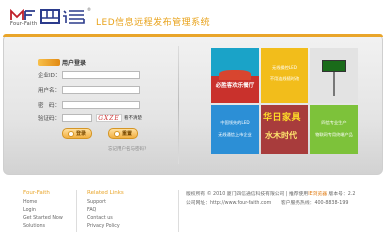  Describe the element at coordinates (49, 119) in the screenshot. I see `captcha-label: 验证码：` at that location.